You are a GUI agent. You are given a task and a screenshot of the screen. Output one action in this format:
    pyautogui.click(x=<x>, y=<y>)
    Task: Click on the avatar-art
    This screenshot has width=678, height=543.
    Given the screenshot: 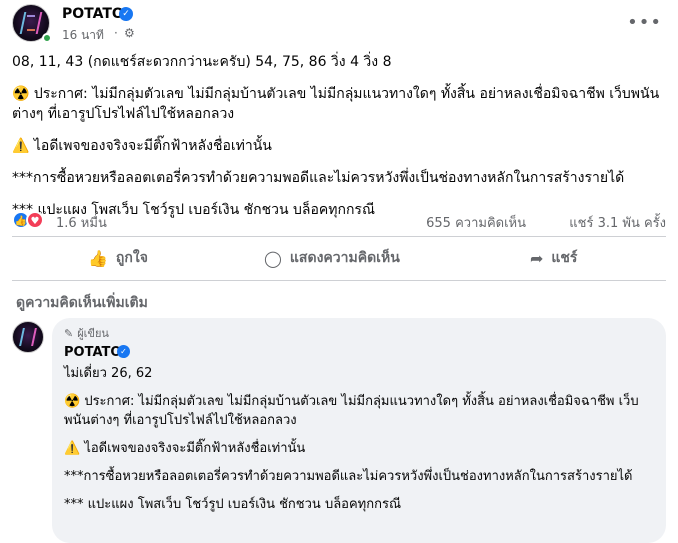 What is the action you would take?
    pyautogui.click(x=28, y=337)
    